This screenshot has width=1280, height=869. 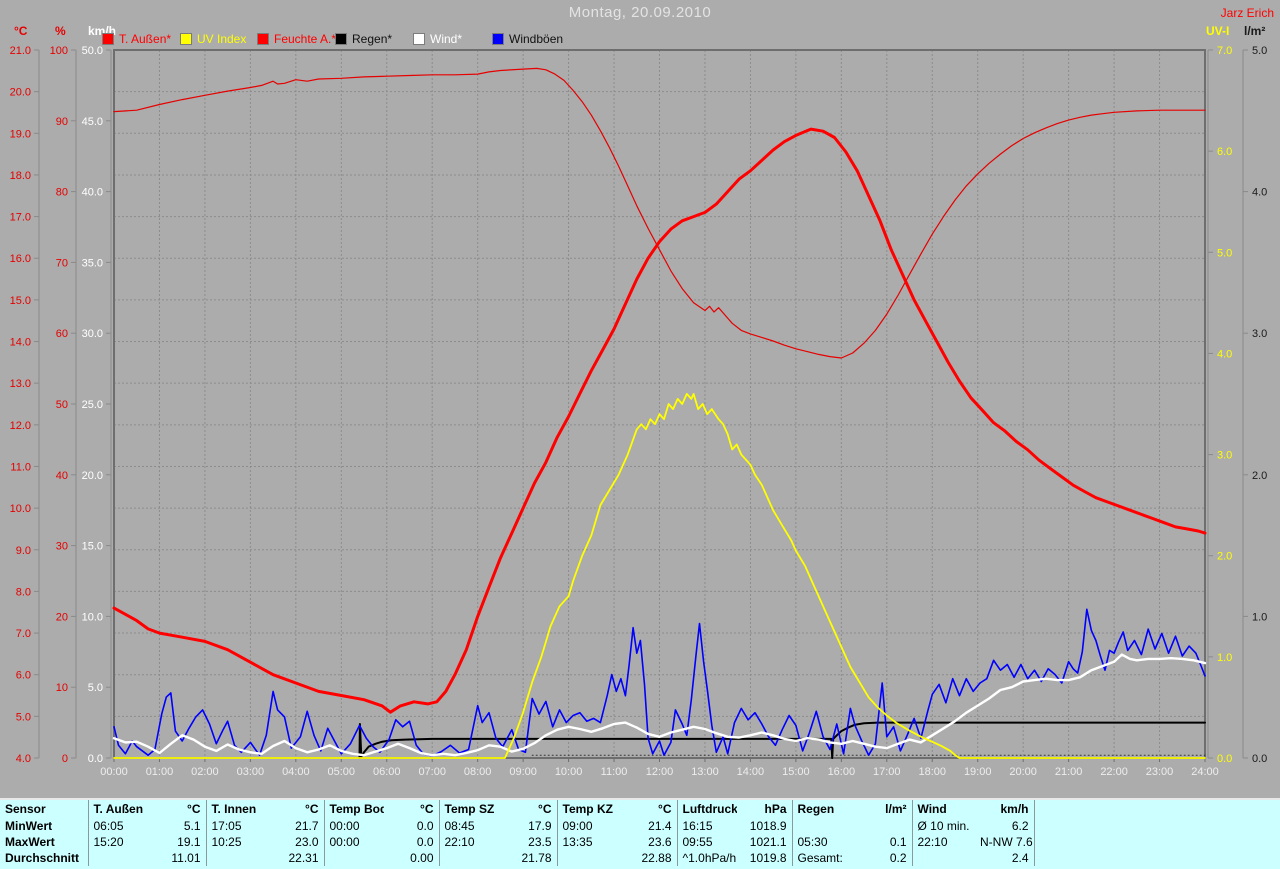 What do you see at coordinates (751, 772) in the screenshot?
I see `time-tick-label: 14:00` at bounding box center [751, 772].